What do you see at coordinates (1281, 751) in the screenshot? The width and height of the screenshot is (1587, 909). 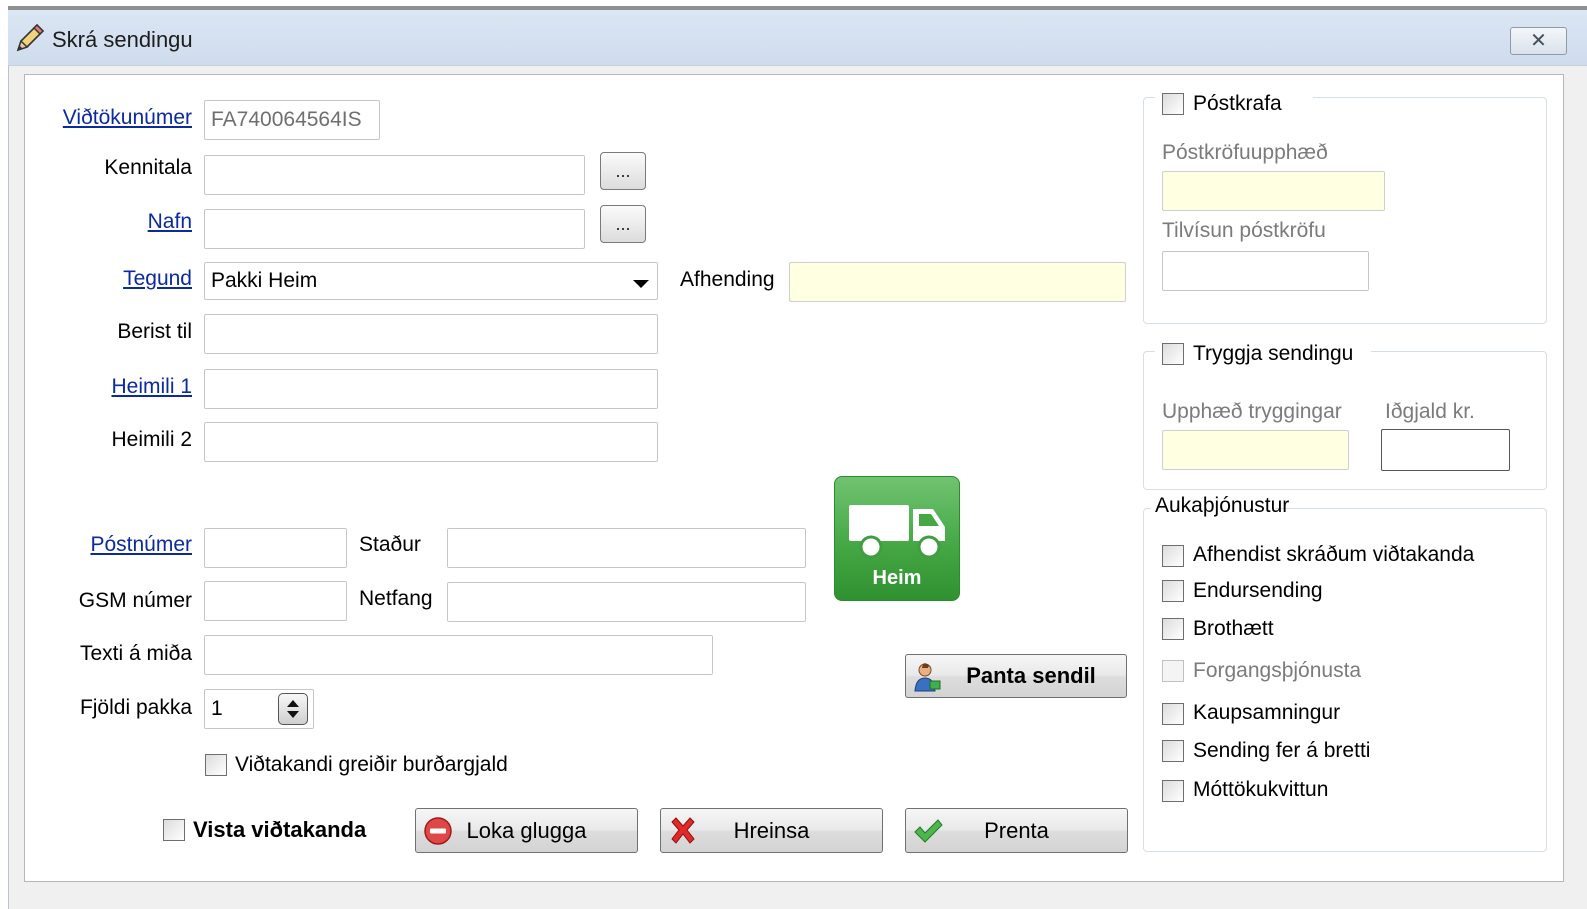 I see `sending-bretti-label: Sending fer á bretti` at bounding box center [1281, 751].